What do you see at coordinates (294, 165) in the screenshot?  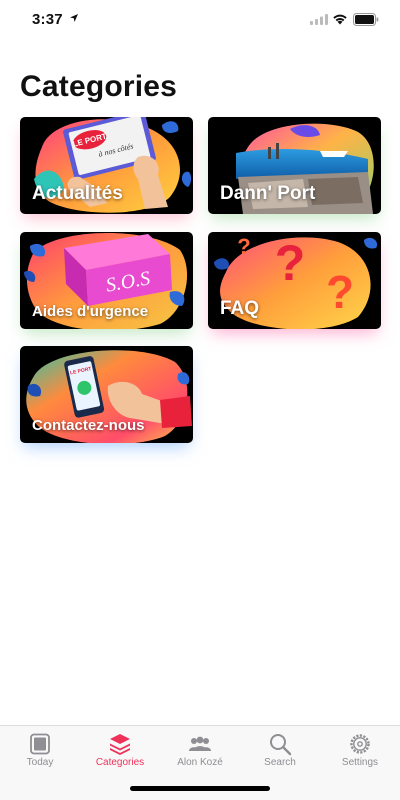 I see `category-card-dann-port: Dann' Port` at bounding box center [294, 165].